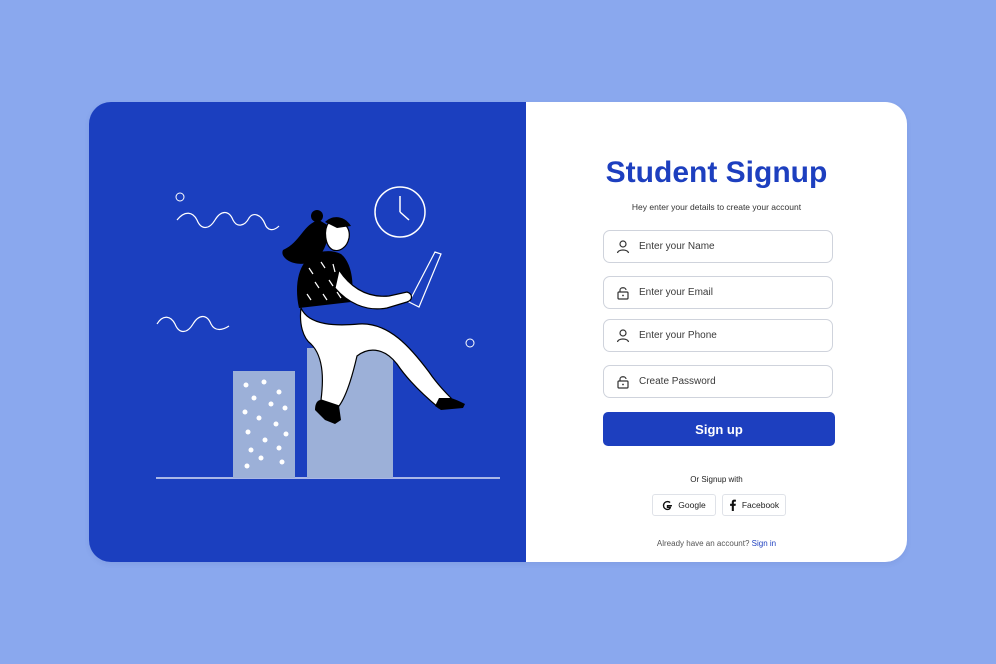 The height and width of the screenshot is (664, 996). Describe the element at coordinates (734, 335) in the screenshot. I see `phone-input` at that location.